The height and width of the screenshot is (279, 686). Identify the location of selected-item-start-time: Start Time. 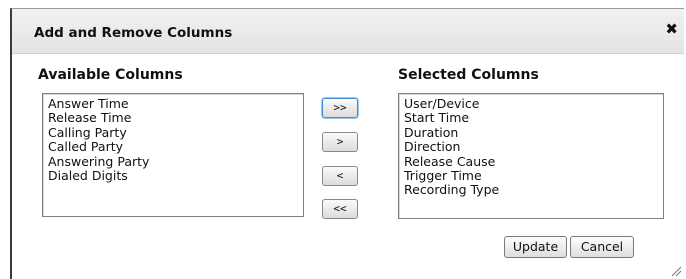
(531, 117).